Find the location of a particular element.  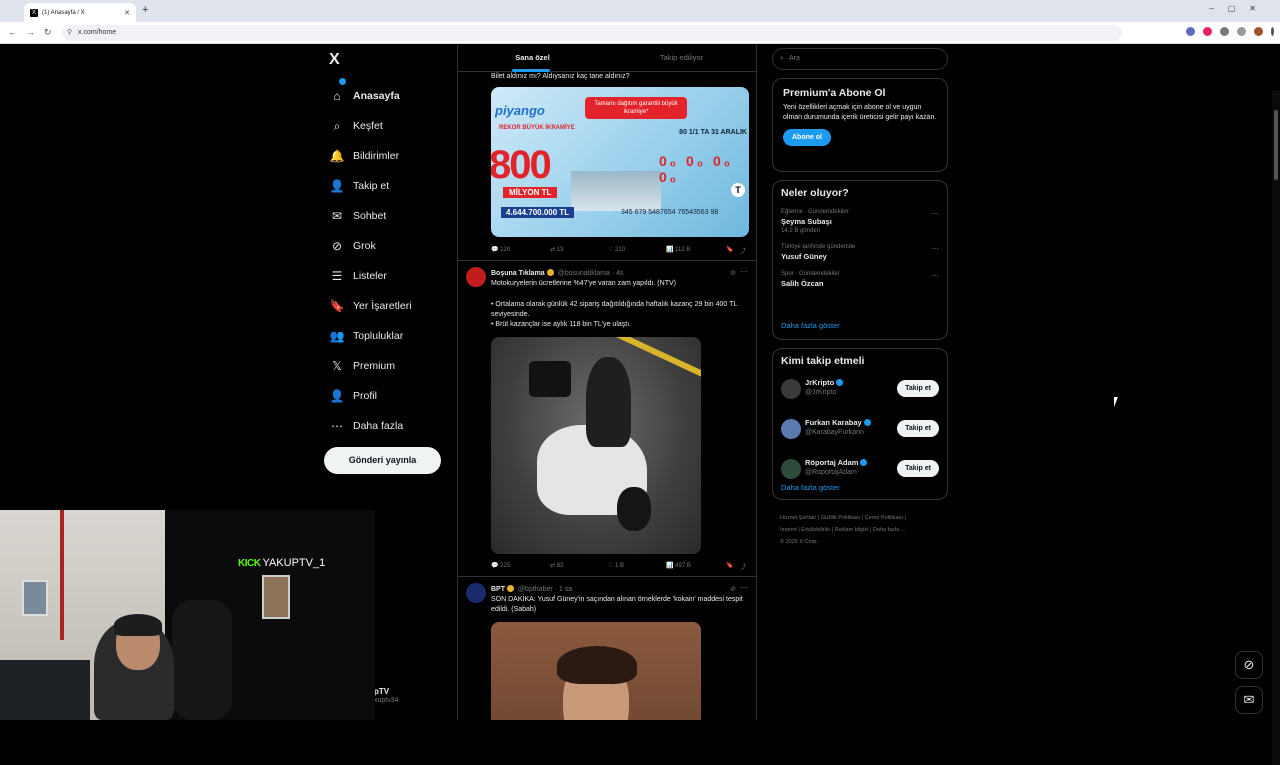

browser-toolbar: ← → ↻ ⚲ x.com/home is located at coordinates (640, 33).